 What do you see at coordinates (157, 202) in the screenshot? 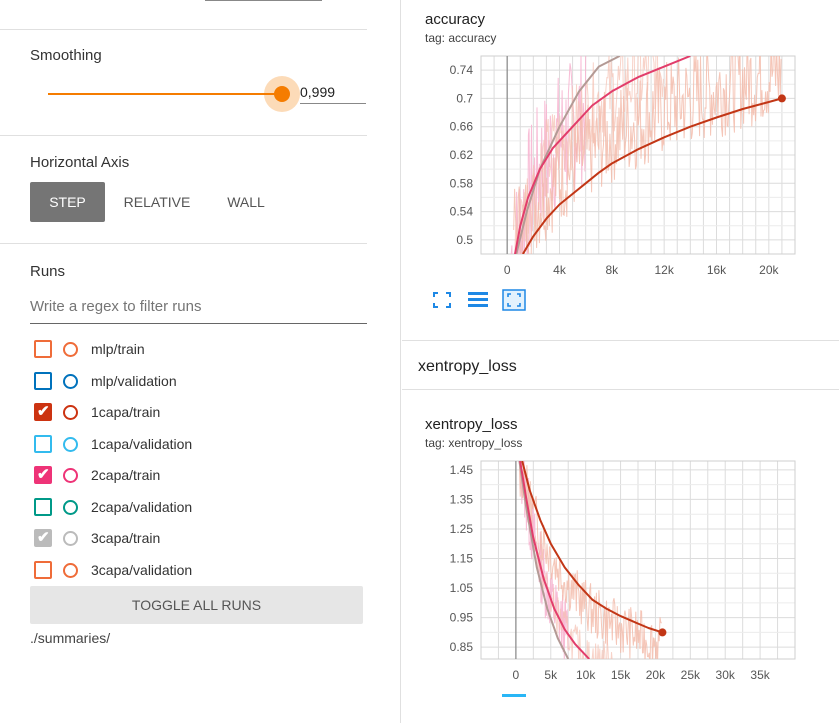
I see `axis-relative-button: RELATIVE` at bounding box center [157, 202].